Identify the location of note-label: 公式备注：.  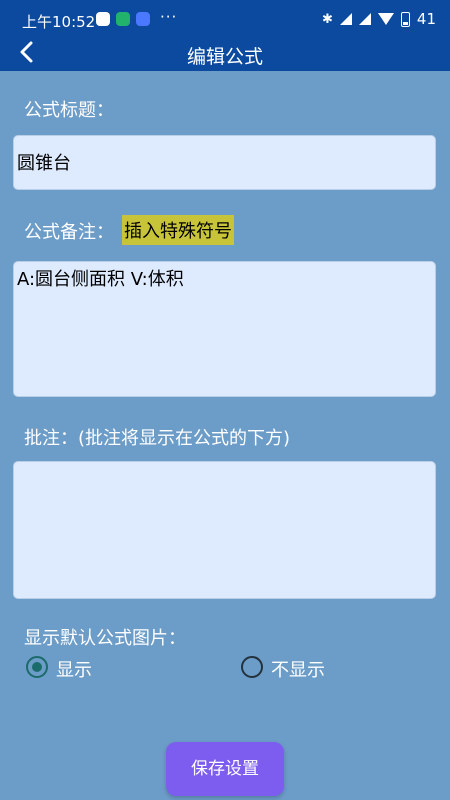
(69, 232).